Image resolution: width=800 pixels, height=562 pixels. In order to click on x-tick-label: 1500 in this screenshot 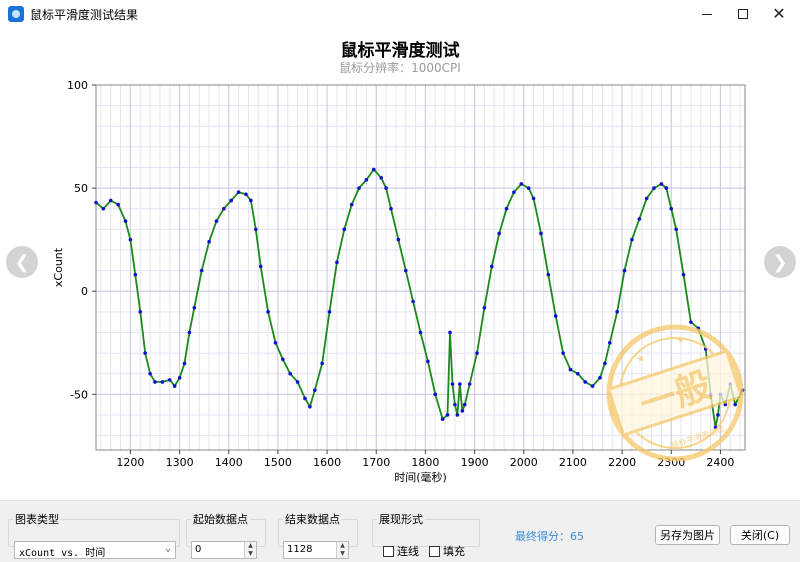, I will do `click(278, 462)`.